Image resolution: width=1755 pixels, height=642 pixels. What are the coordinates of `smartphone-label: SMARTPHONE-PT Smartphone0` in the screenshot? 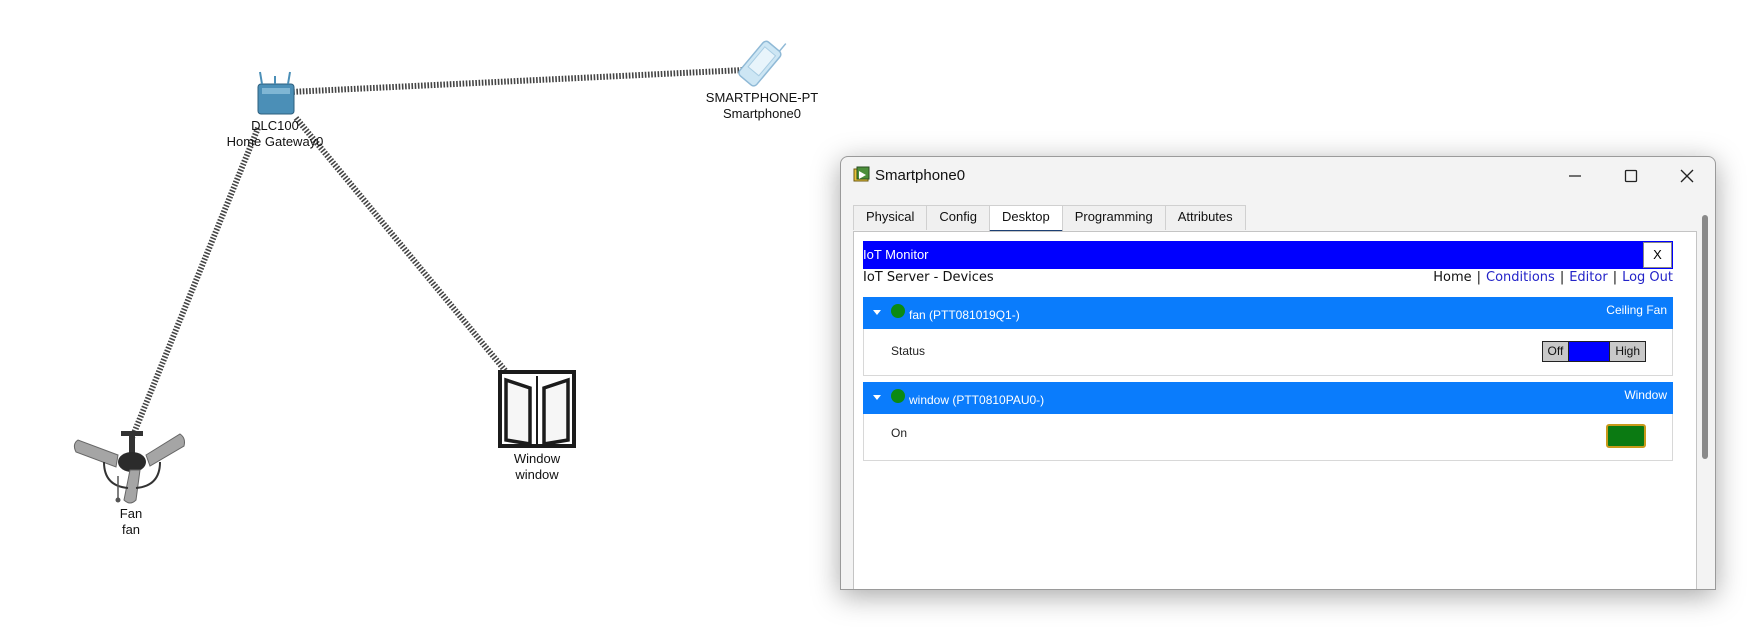 It's located at (762, 106).